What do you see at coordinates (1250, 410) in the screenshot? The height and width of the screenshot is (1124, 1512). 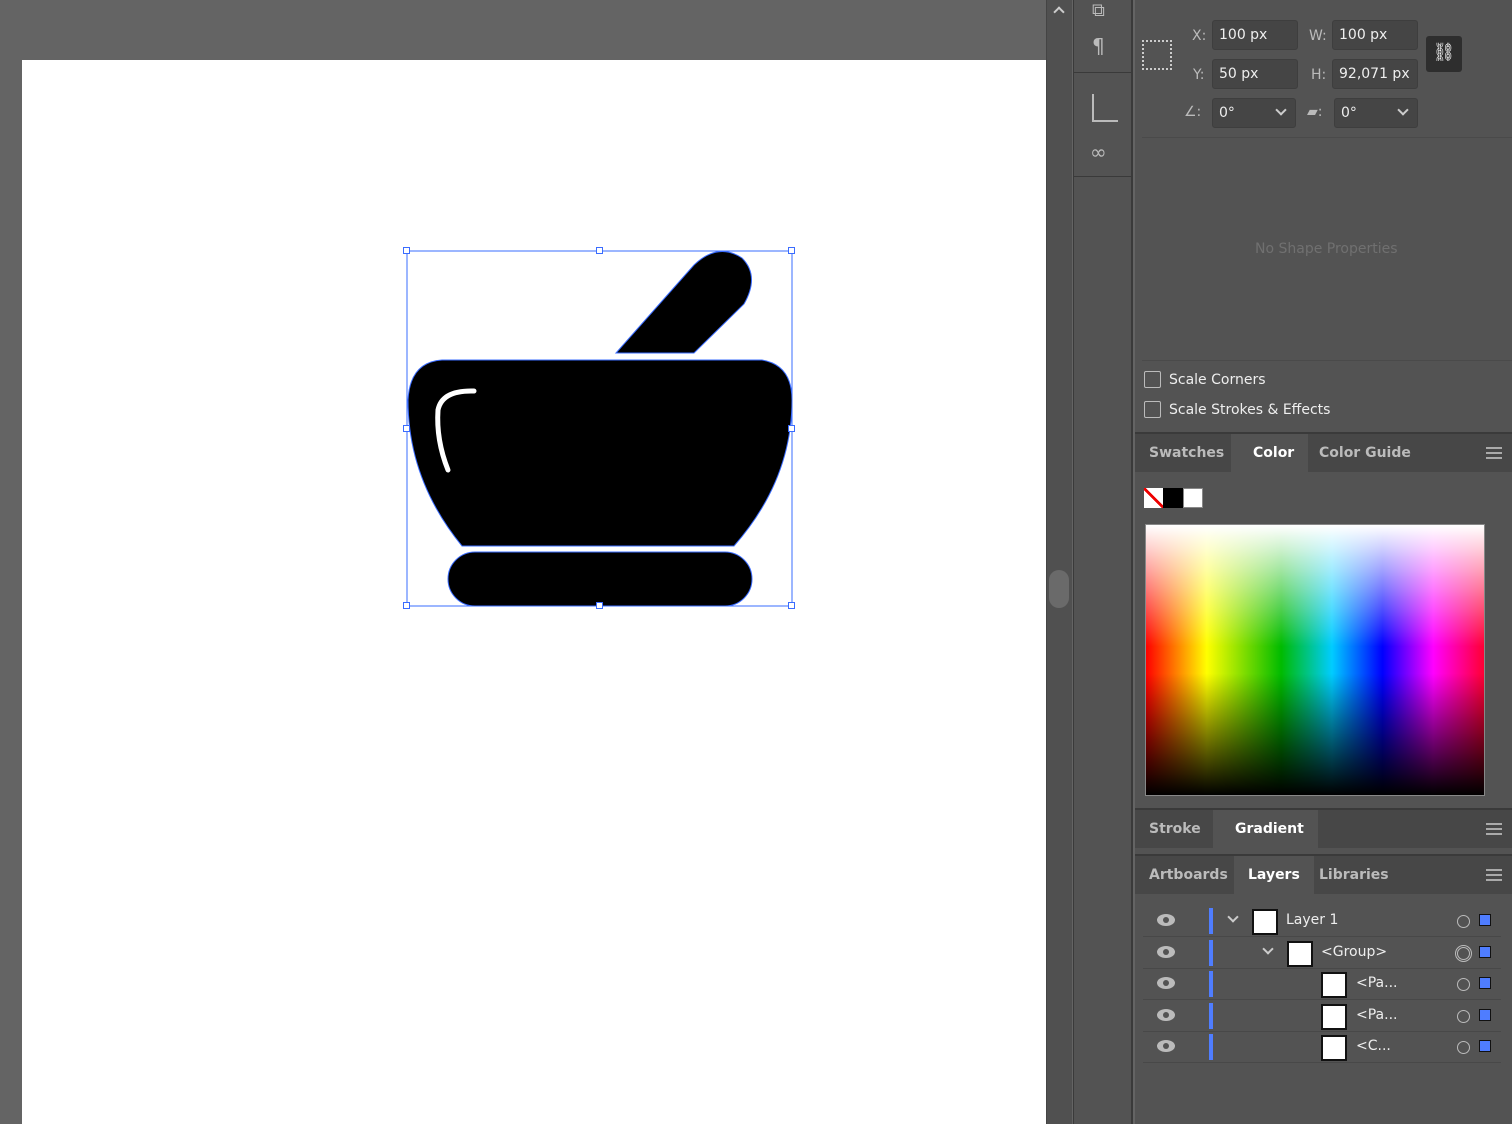 I see `scale-strokes-label: Scale Strokes & Effects` at bounding box center [1250, 410].